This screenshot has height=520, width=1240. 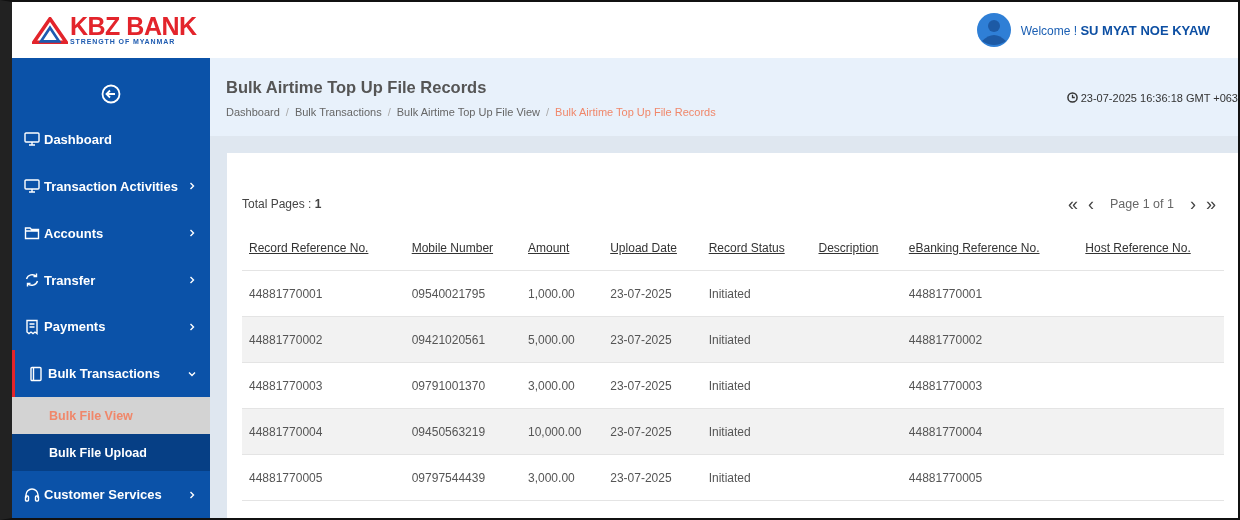 What do you see at coordinates (1193, 204) in the screenshot?
I see `next-page-button: ›` at bounding box center [1193, 204].